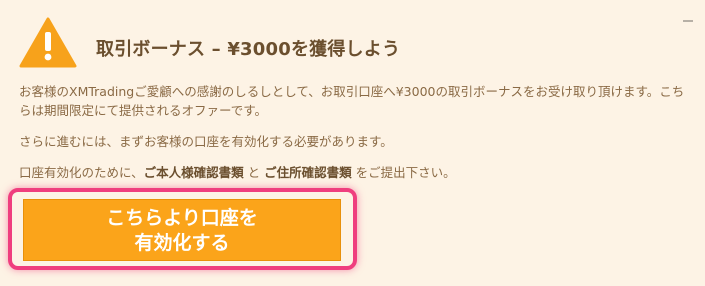 The width and height of the screenshot is (705, 286). Describe the element at coordinates (206, 141) in the screenshot. I see `activation-requirement: さらに進むには、まずお客様の口座を有効化する必要があります。` at that location.